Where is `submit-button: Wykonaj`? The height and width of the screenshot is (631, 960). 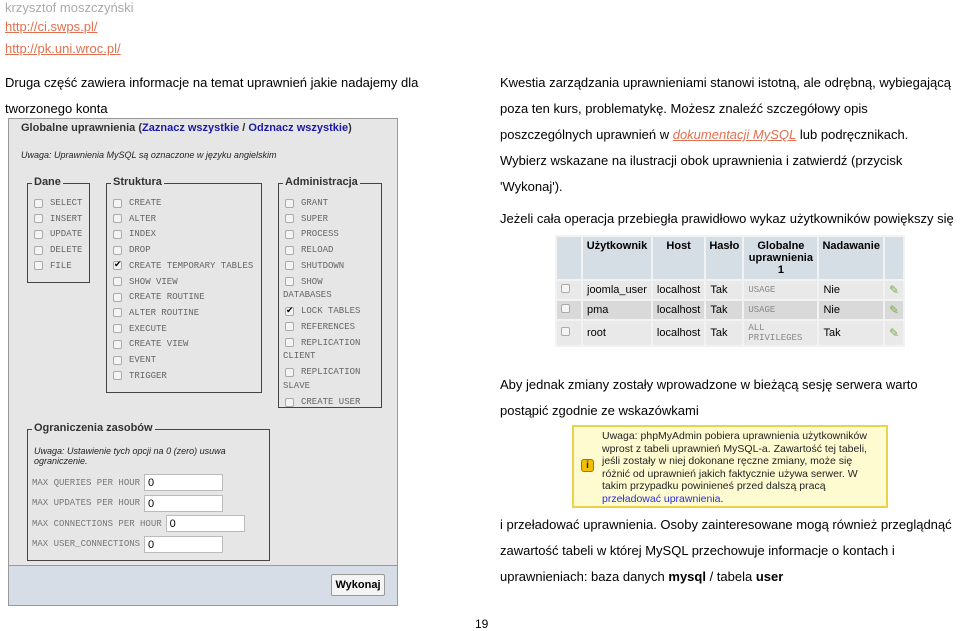
submit-button: Wykonaj is located at coordinates (358, 585).